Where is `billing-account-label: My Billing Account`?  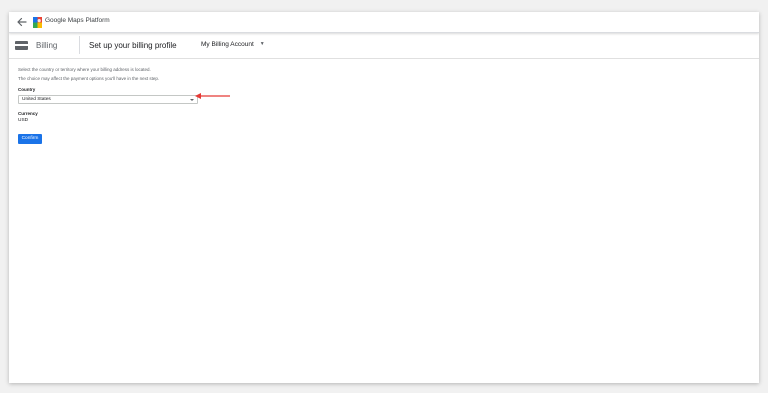 billing-account-label: My Billing Account is located at coordinates (227, 44).